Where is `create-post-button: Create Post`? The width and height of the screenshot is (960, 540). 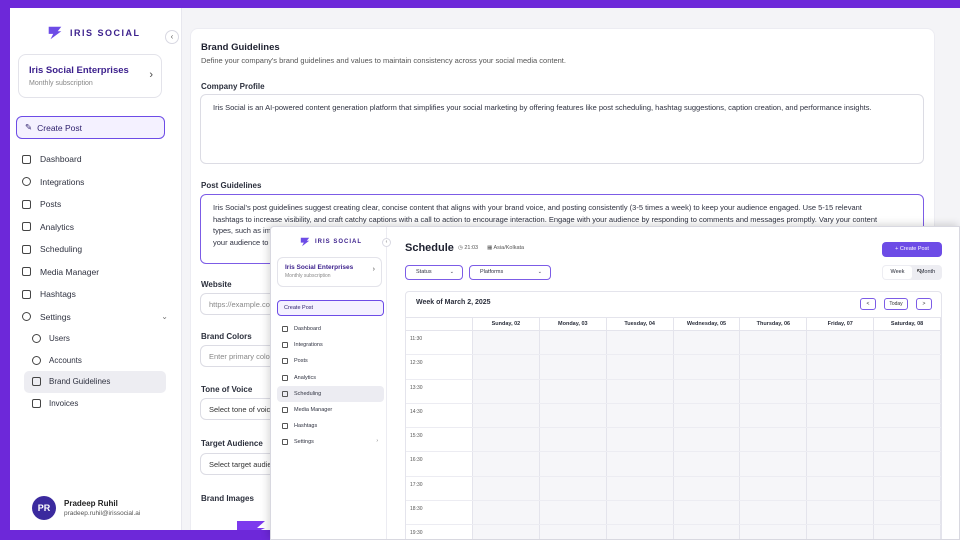 create-post-button: Create Post is located at coordinates (330, 308).